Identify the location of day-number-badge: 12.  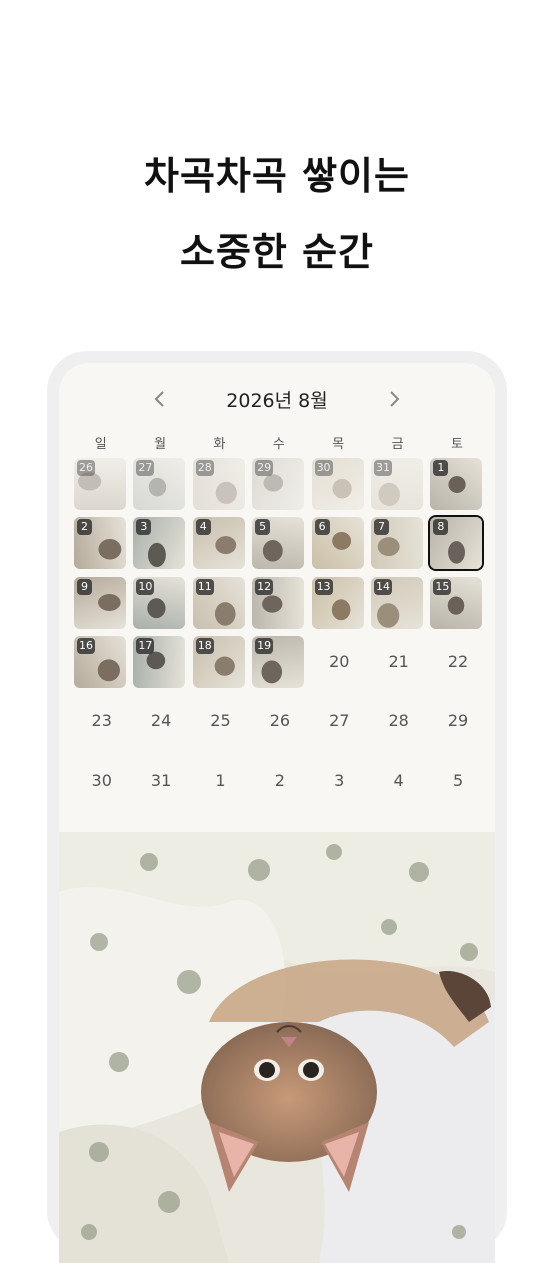
(264, 586).